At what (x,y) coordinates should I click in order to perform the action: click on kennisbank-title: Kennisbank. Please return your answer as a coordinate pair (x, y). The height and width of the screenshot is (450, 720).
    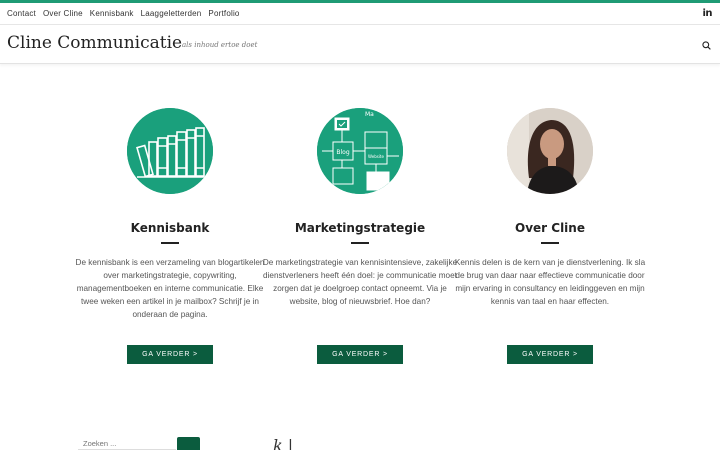
    Looking at the image, I should click on (170, 228).